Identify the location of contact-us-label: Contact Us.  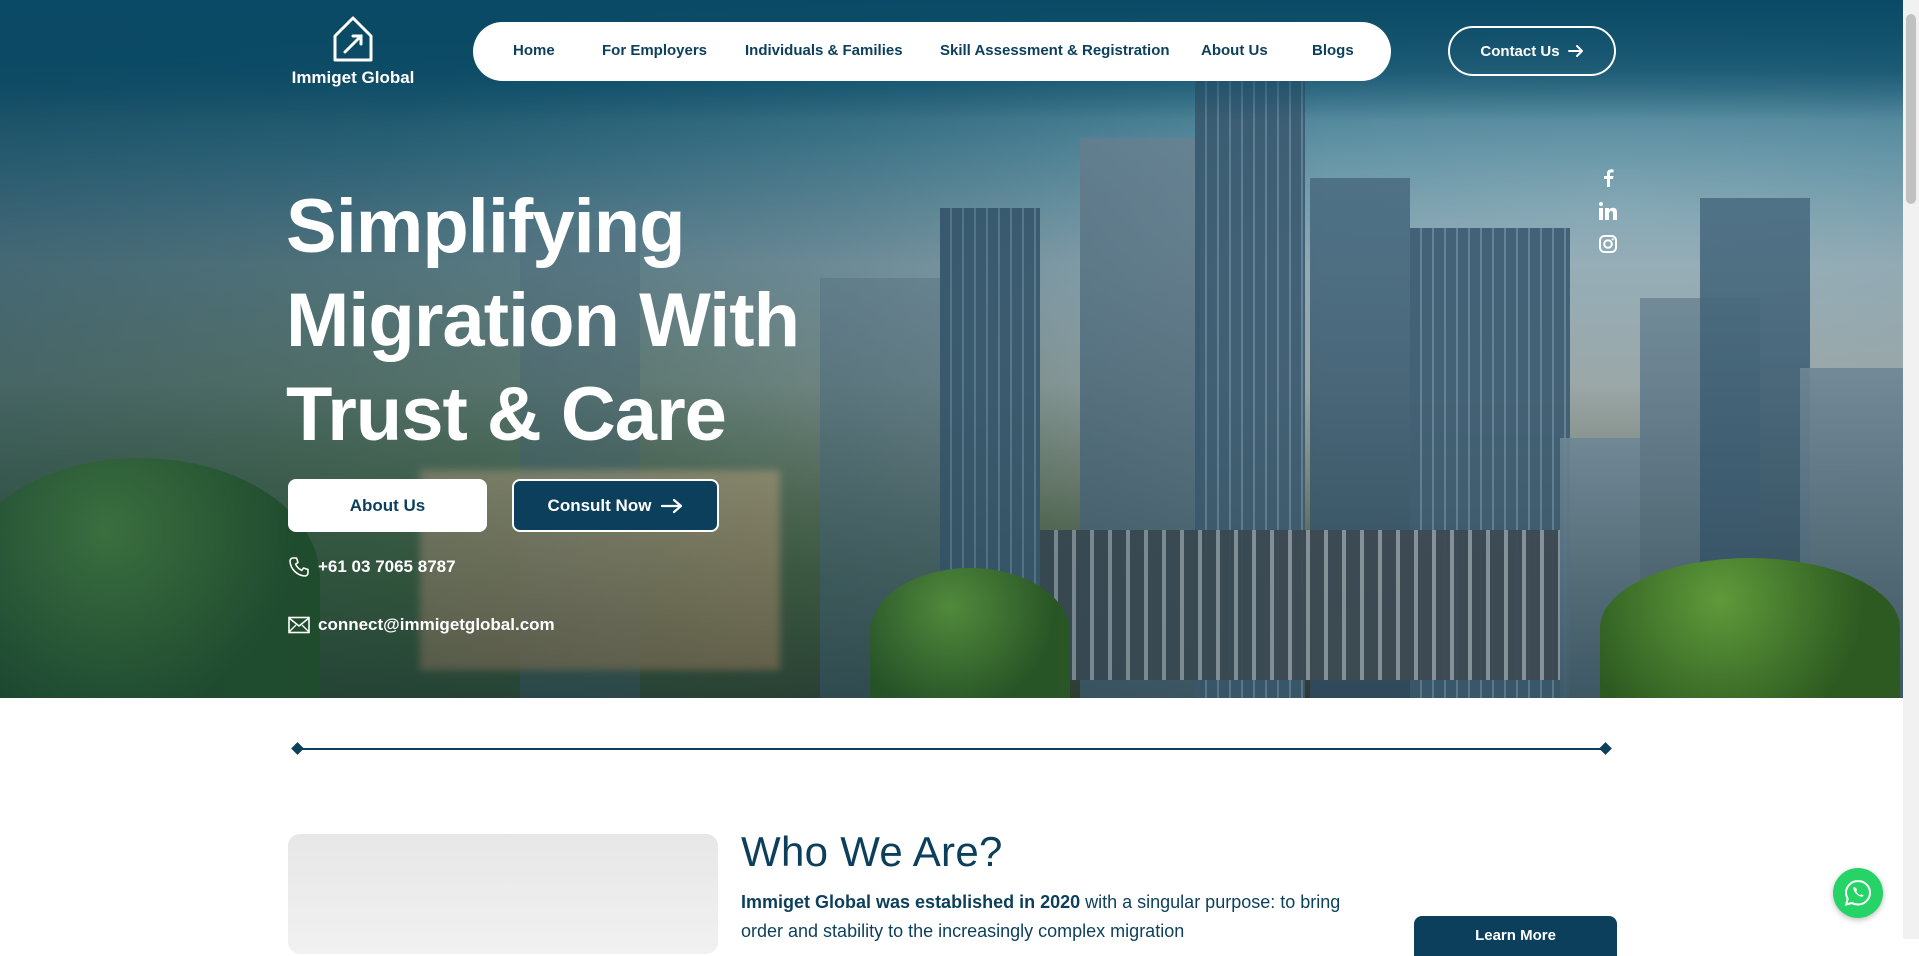
(1520, 51).